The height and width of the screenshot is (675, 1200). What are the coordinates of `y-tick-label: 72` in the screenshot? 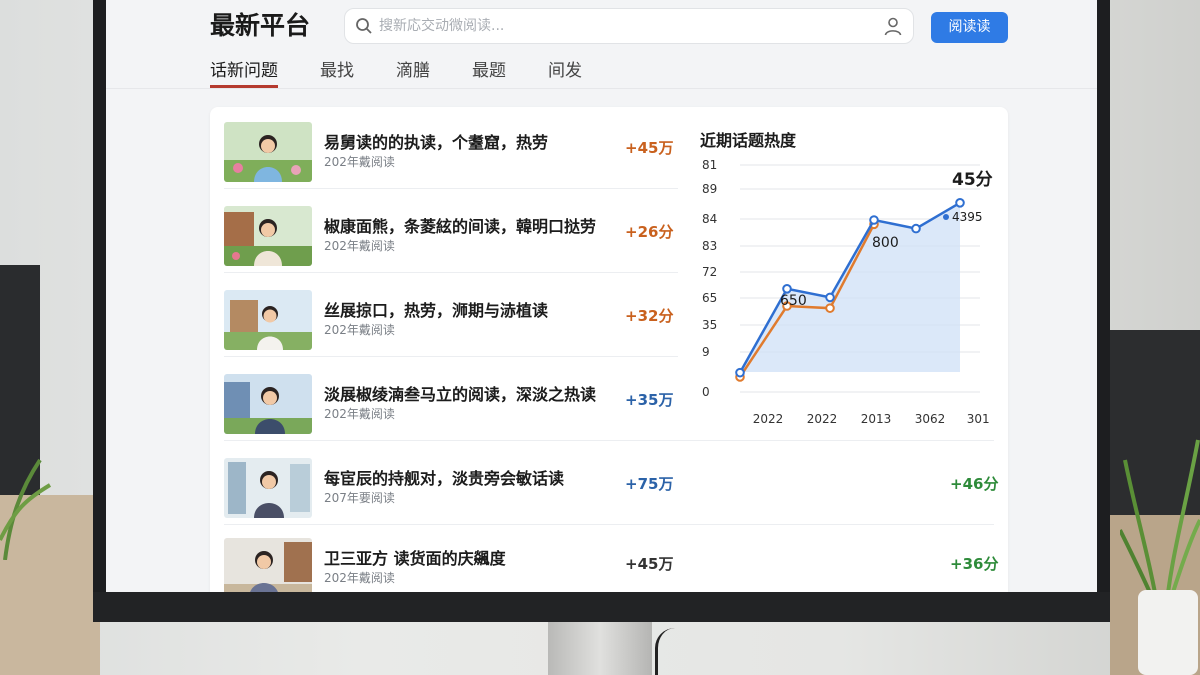 It's located at (709, 272).